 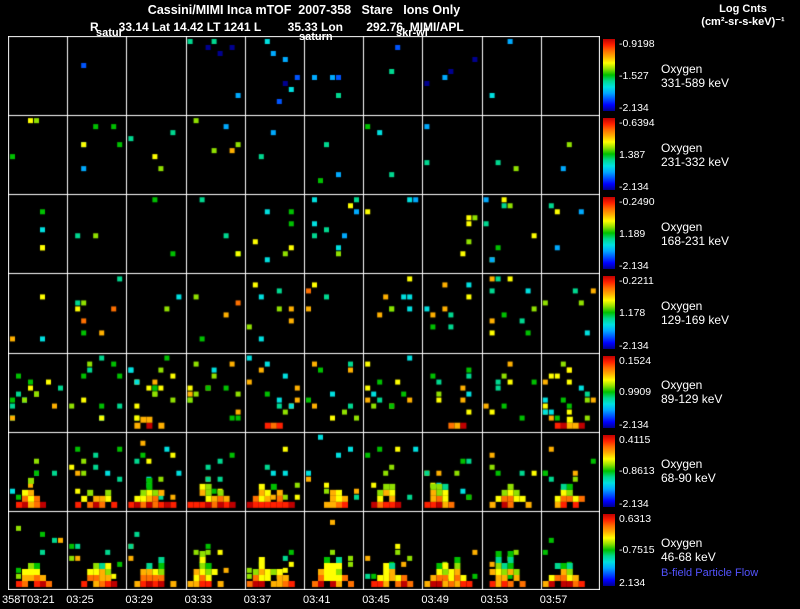 I want to click on panel-energy-label: Oxygen 46-68 keV, so click(x=688, y=550).